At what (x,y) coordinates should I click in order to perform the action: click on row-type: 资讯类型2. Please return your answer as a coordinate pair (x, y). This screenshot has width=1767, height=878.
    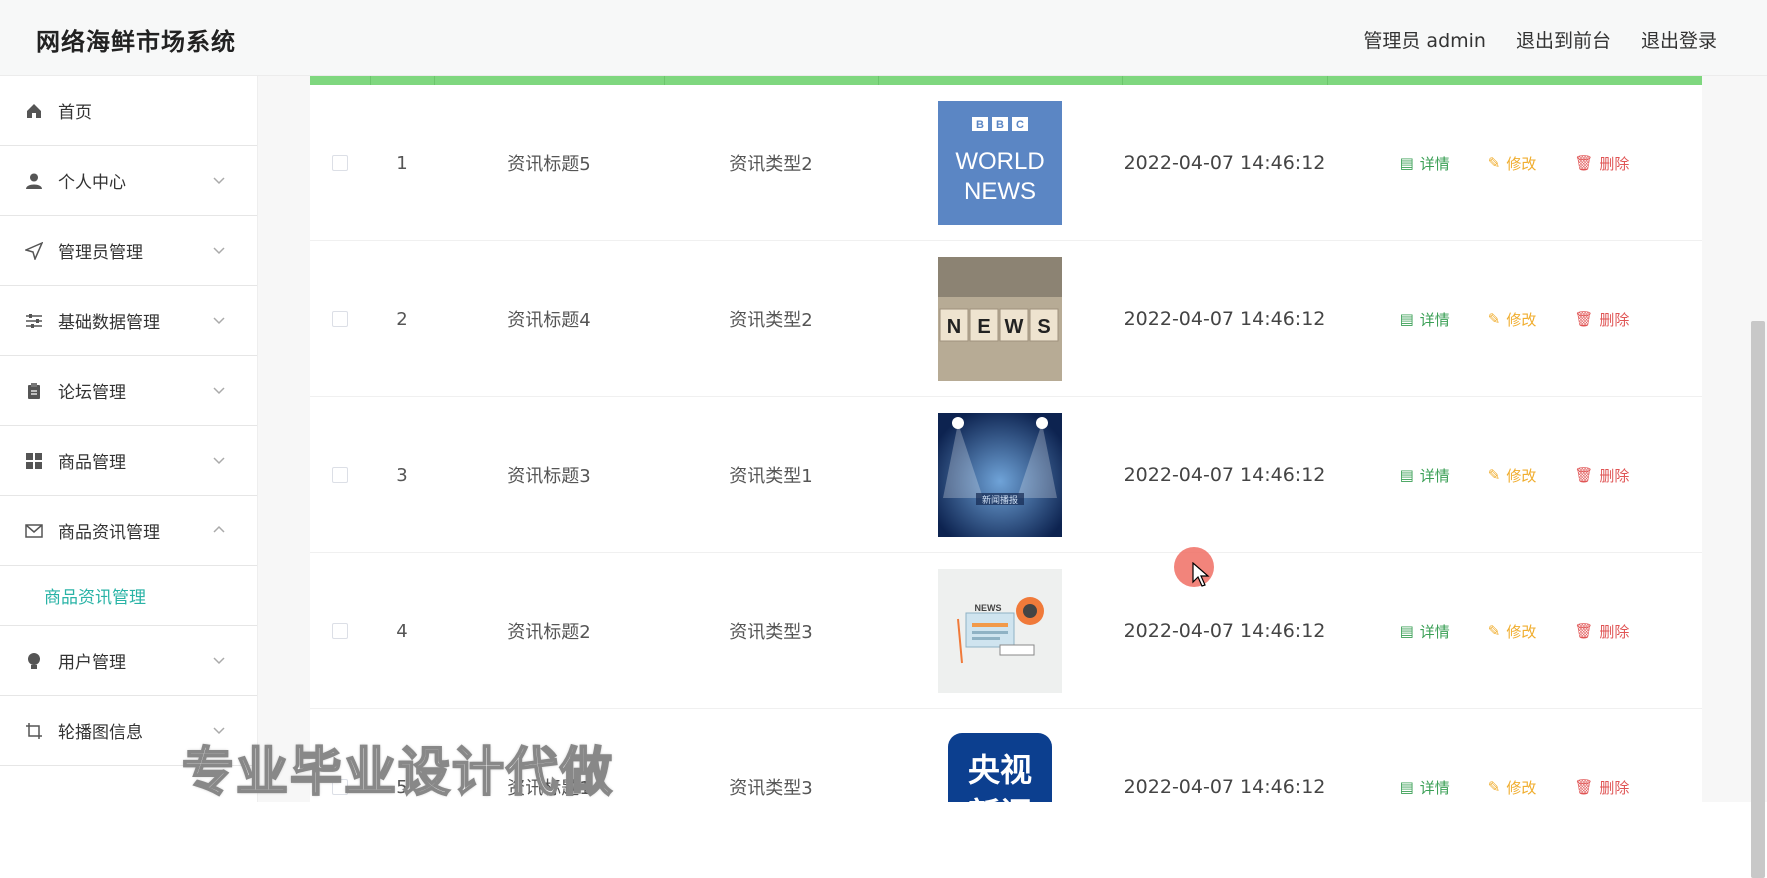
    Looking at the image, I should click on (771, 164).